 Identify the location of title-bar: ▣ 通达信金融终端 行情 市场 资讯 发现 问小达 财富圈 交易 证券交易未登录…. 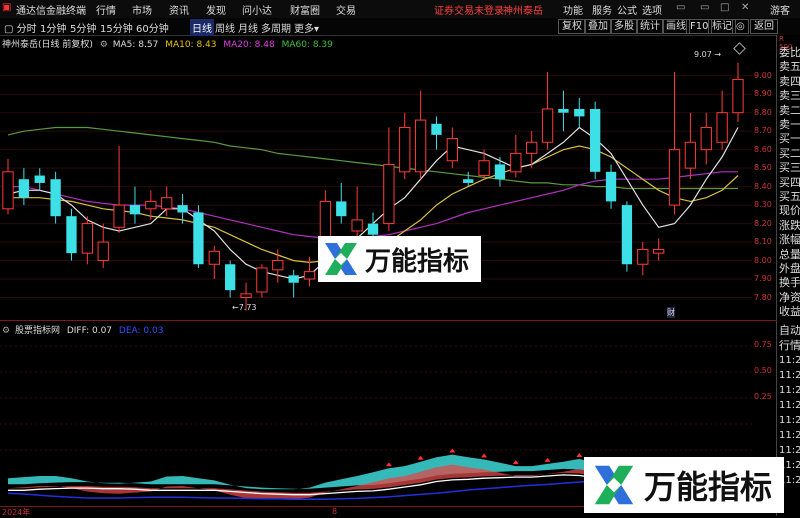
(400, 9).